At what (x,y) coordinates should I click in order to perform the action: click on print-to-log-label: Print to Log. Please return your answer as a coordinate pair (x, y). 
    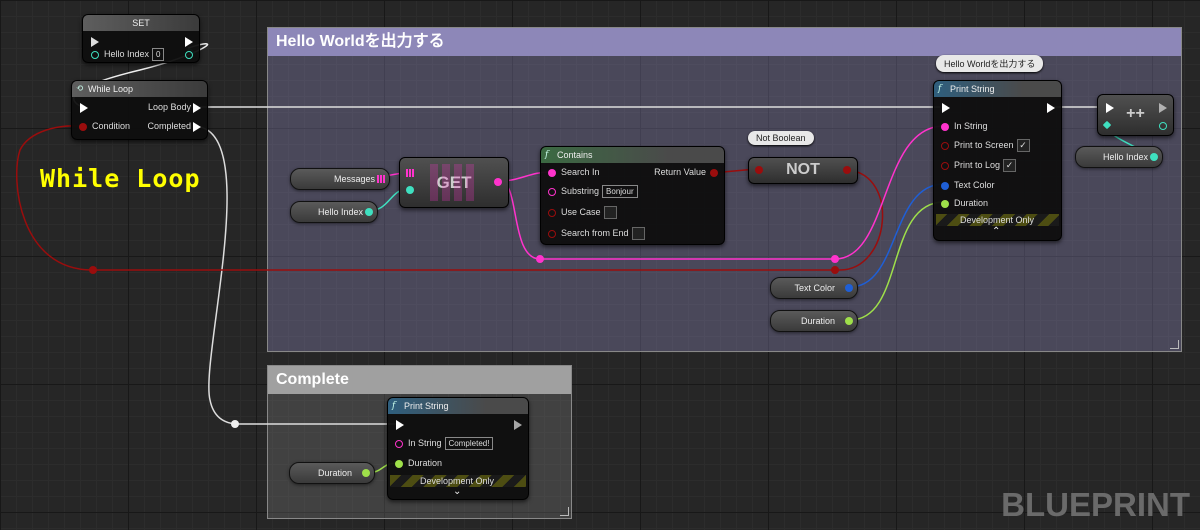
    Looking at the image, I should click on (977, 164).